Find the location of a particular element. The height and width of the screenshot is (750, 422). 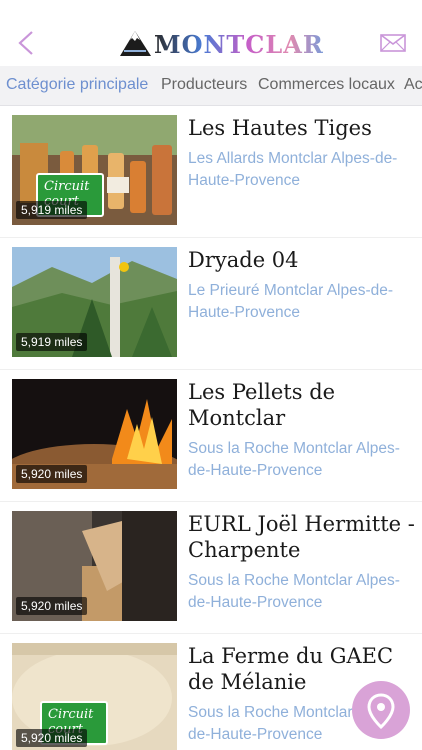

item-title: EURL Joël Hermitte - Charpente is located at coordinates (301, 537).